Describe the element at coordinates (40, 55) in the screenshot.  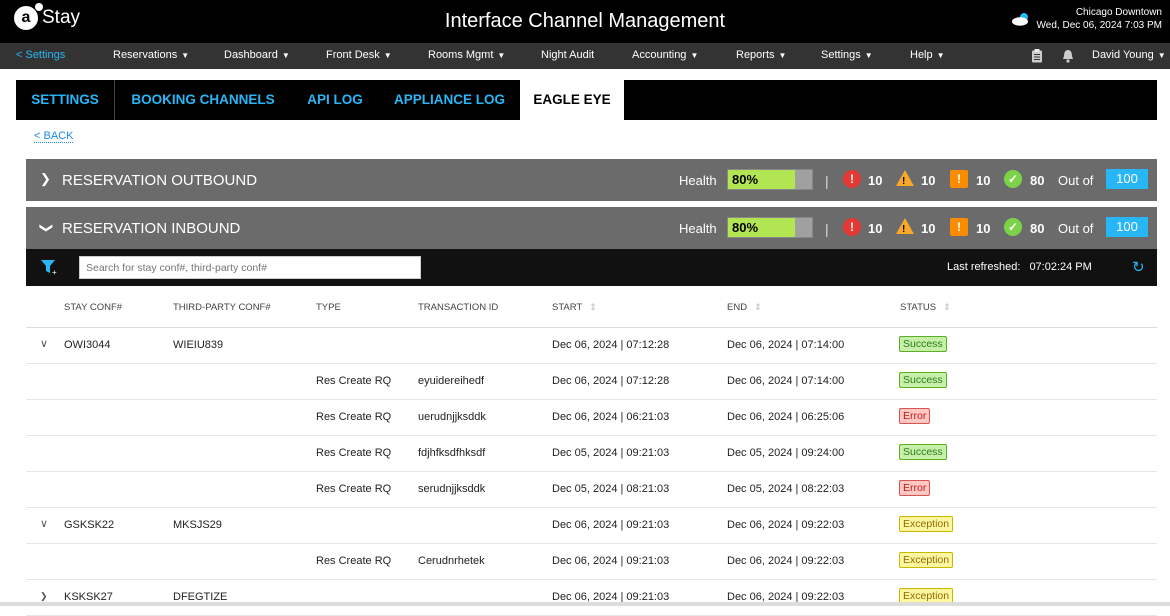
I see `back-to-settings-link: < Settings` at that location.